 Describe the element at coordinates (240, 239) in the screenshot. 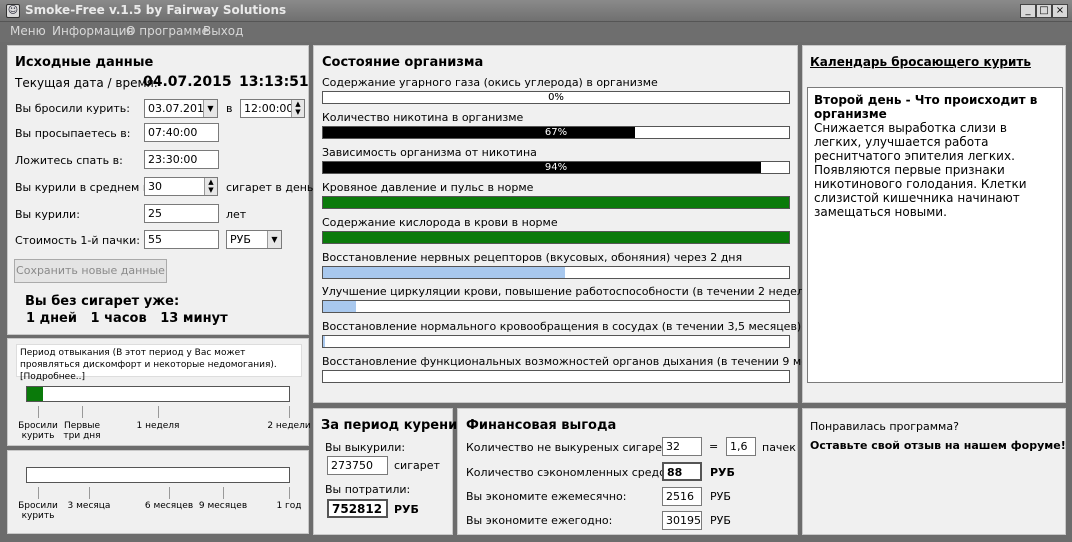

I see `currency-value: РУБ` at that location.